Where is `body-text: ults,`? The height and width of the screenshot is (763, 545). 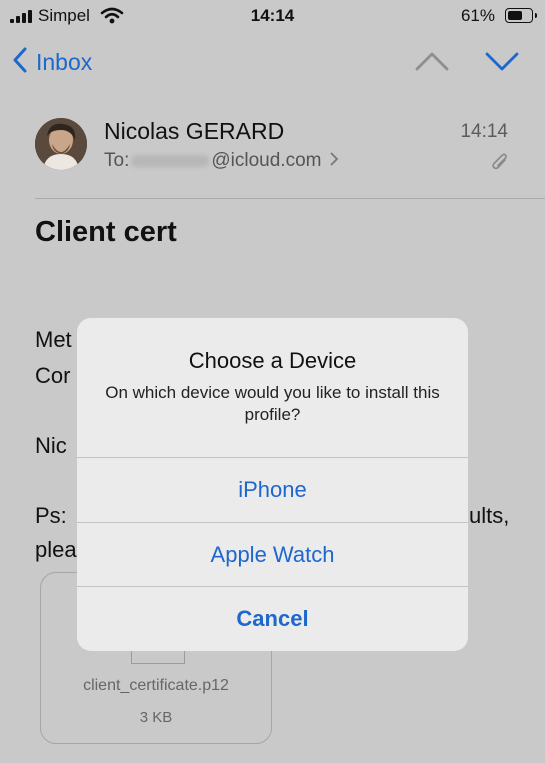
body-text: ults, is located at coordinates (489, 515).